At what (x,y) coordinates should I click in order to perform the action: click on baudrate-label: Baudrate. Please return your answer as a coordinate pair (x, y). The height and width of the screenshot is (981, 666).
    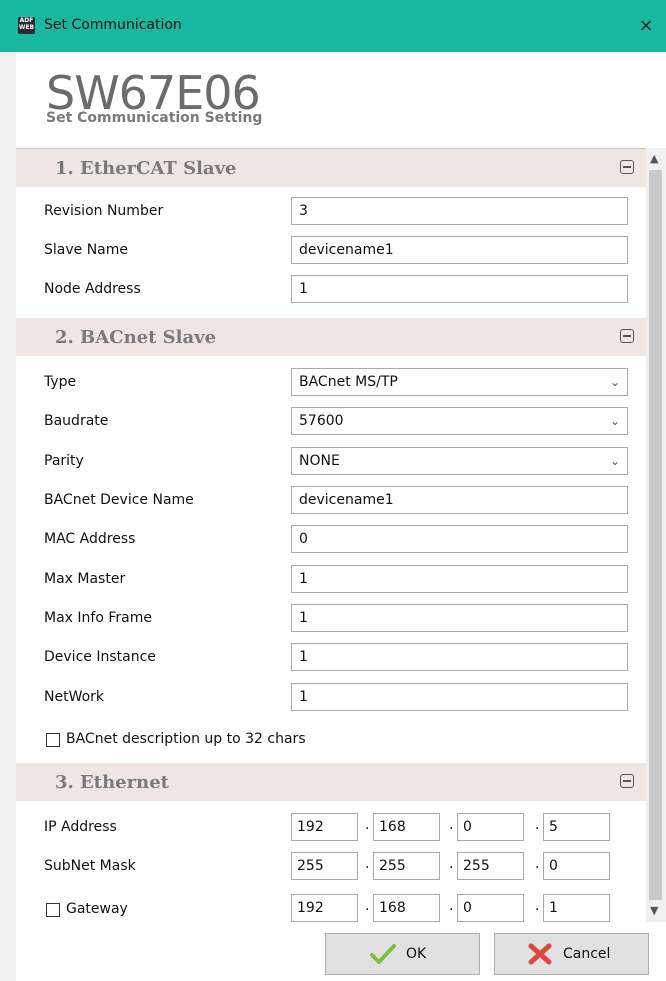
    Looking at the image, I should click on (76, 421).